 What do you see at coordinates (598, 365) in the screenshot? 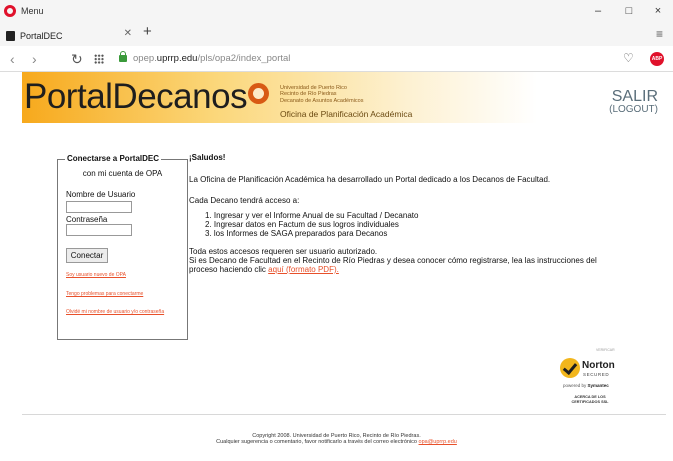
I see `norton-brand: Norton` at bounding box center [598, 365].